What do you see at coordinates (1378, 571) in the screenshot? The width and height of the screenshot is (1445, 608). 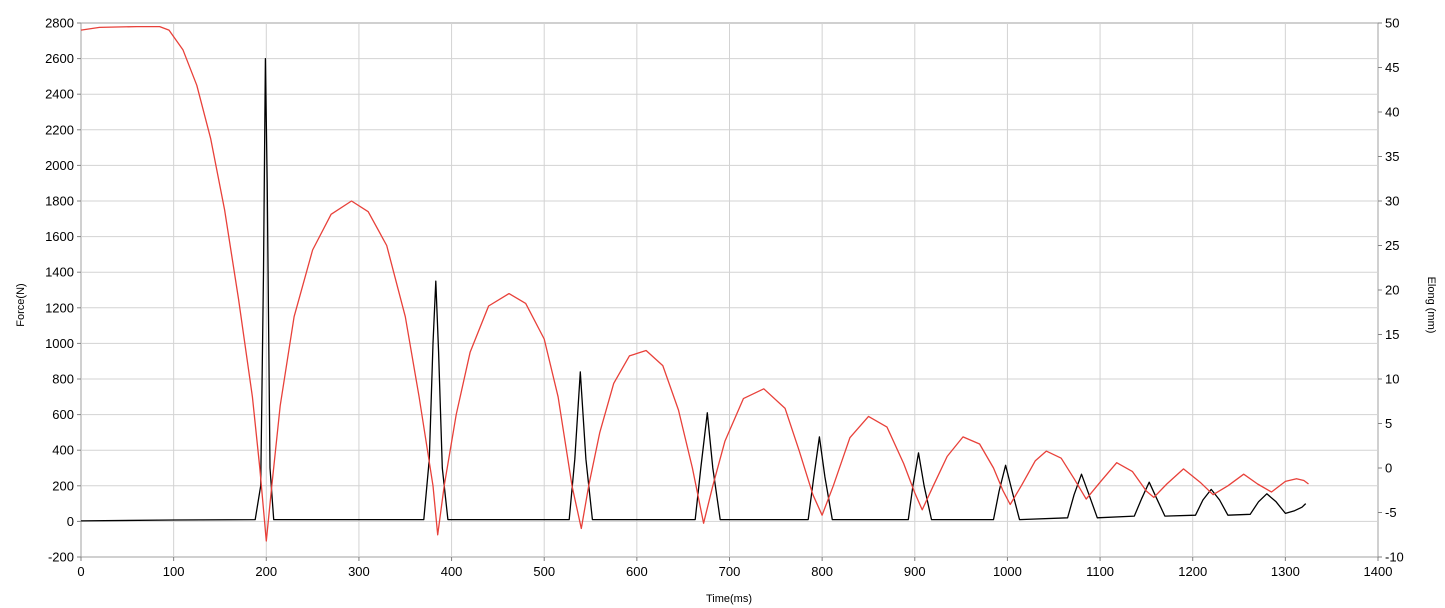 I see `x-tick-label: 1400` at bounding box center [1378, 571].